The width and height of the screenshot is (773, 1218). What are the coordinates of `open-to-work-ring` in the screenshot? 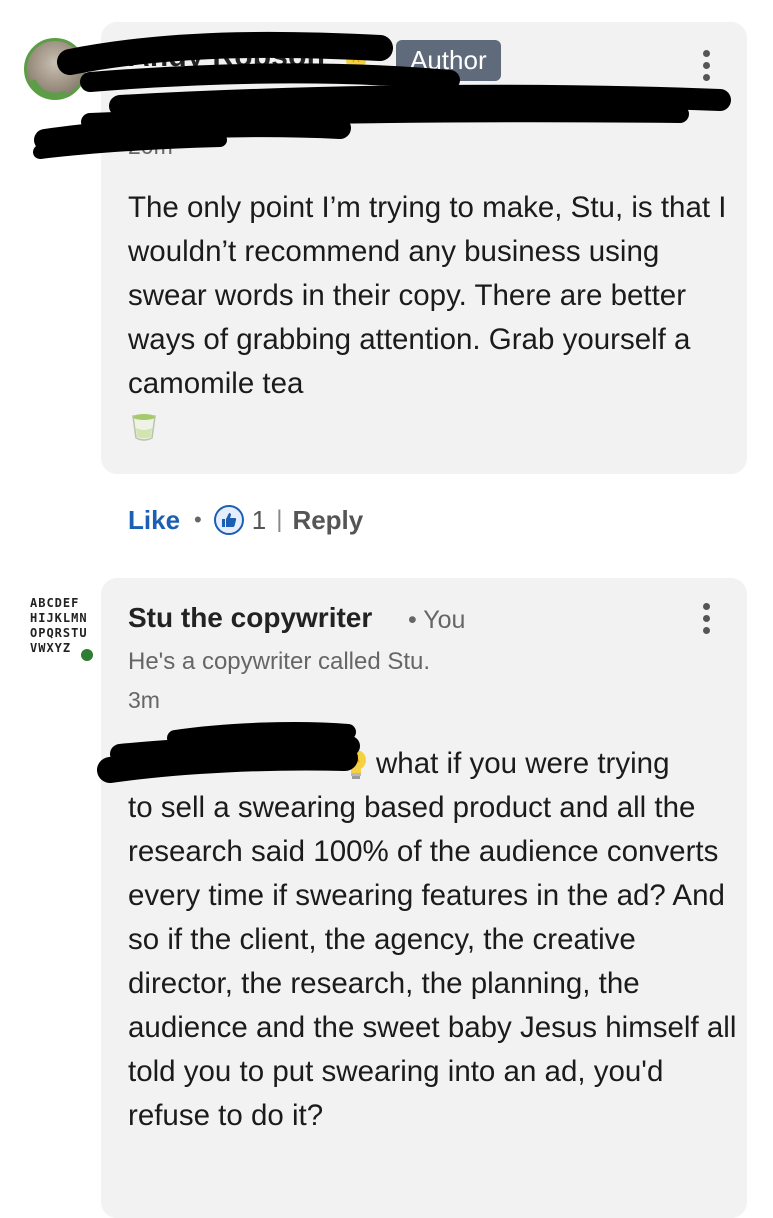 It's located at (48, 87).